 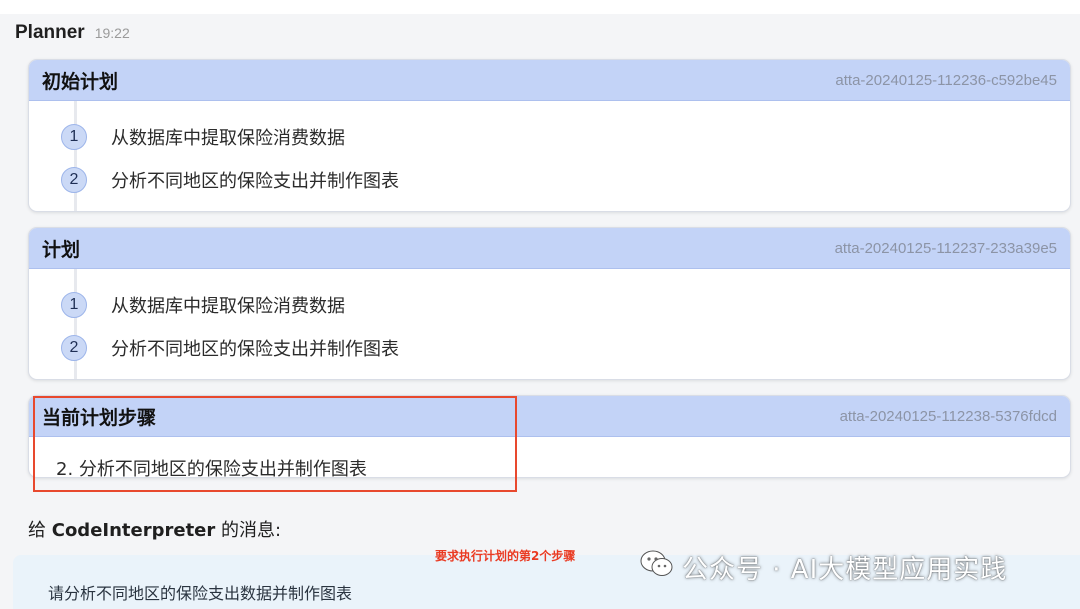 What do you see at coordinates (549, 248) in the screenshot?
I see `card-header: 计划 atta-20240125-112237-233a39e5` at bounding box center [549, 248].